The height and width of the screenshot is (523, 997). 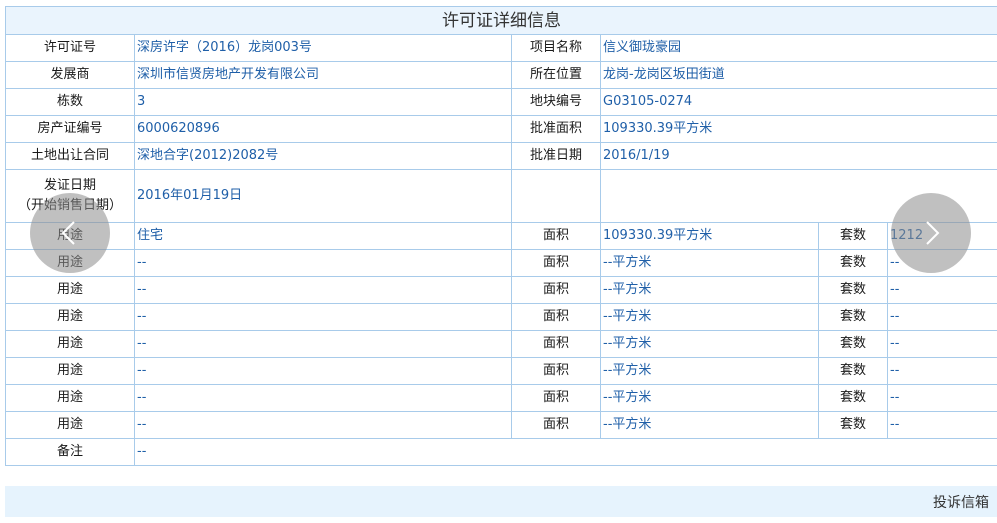 I want to click on cert-no-label: 房产证编号, so click(x=70, y=129).